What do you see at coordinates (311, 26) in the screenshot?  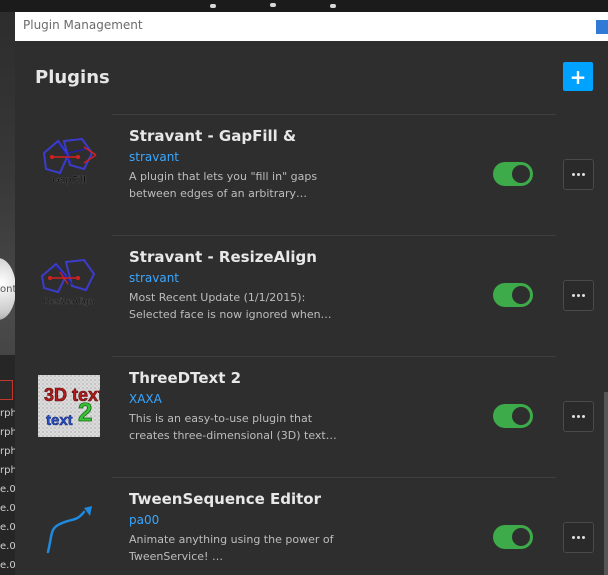 I see `window-titlebar: Plugin Management` at bounding box center [311, 26].